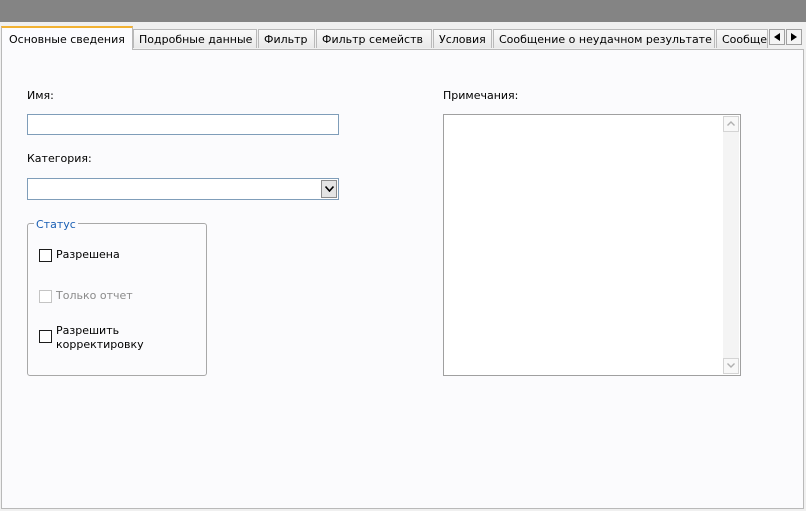  What do you see at coordinates (88, 254) in the screenshot?
I see `allowed-checkbox-label: Разрешена` at bounding box center [88, 254].